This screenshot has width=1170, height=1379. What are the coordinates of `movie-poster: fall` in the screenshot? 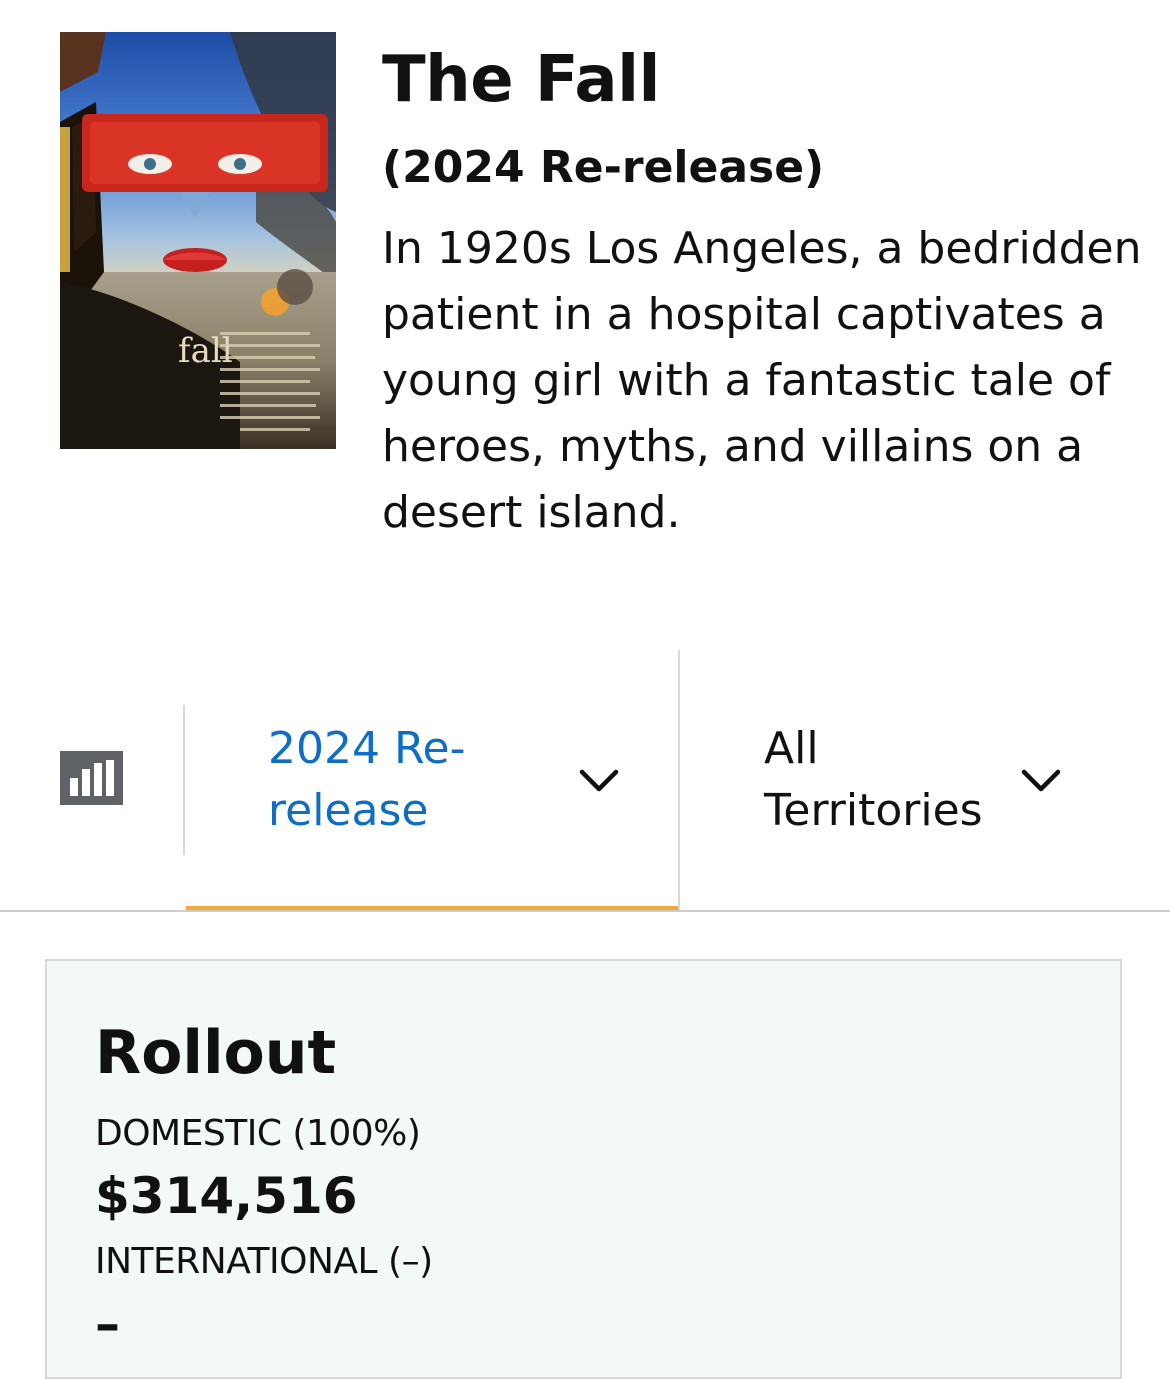 It's located at (198, 240).